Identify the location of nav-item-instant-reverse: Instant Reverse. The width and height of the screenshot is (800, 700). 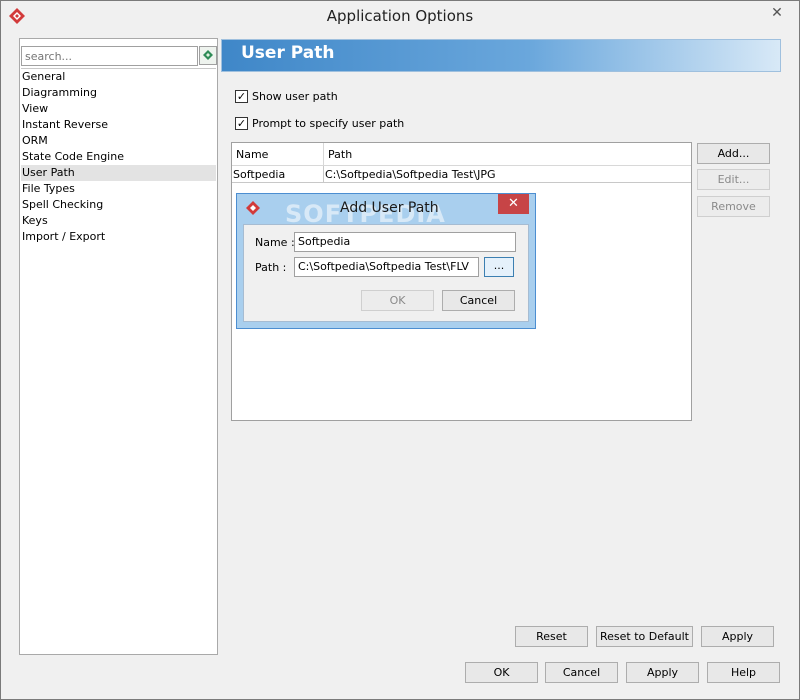
(118, 125).